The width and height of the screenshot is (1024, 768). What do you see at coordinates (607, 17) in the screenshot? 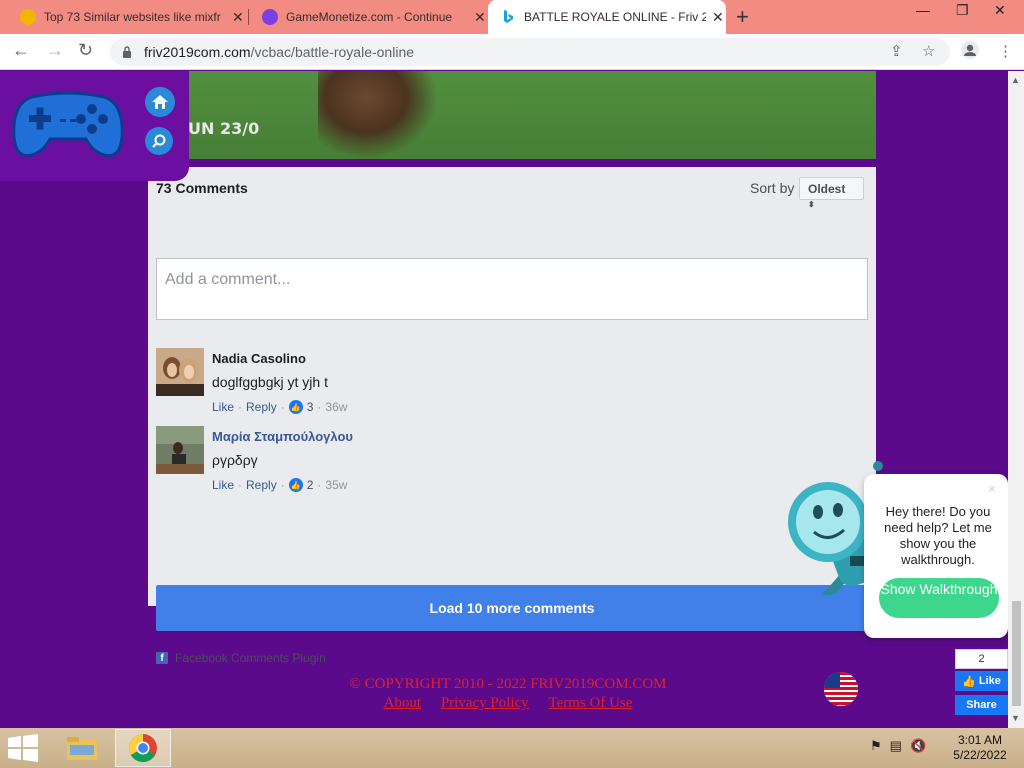
I see `tab-battle-royale: BATTLE ROYALE ONLINE - Friv 20 ✕` at bounding box center [607, 17].